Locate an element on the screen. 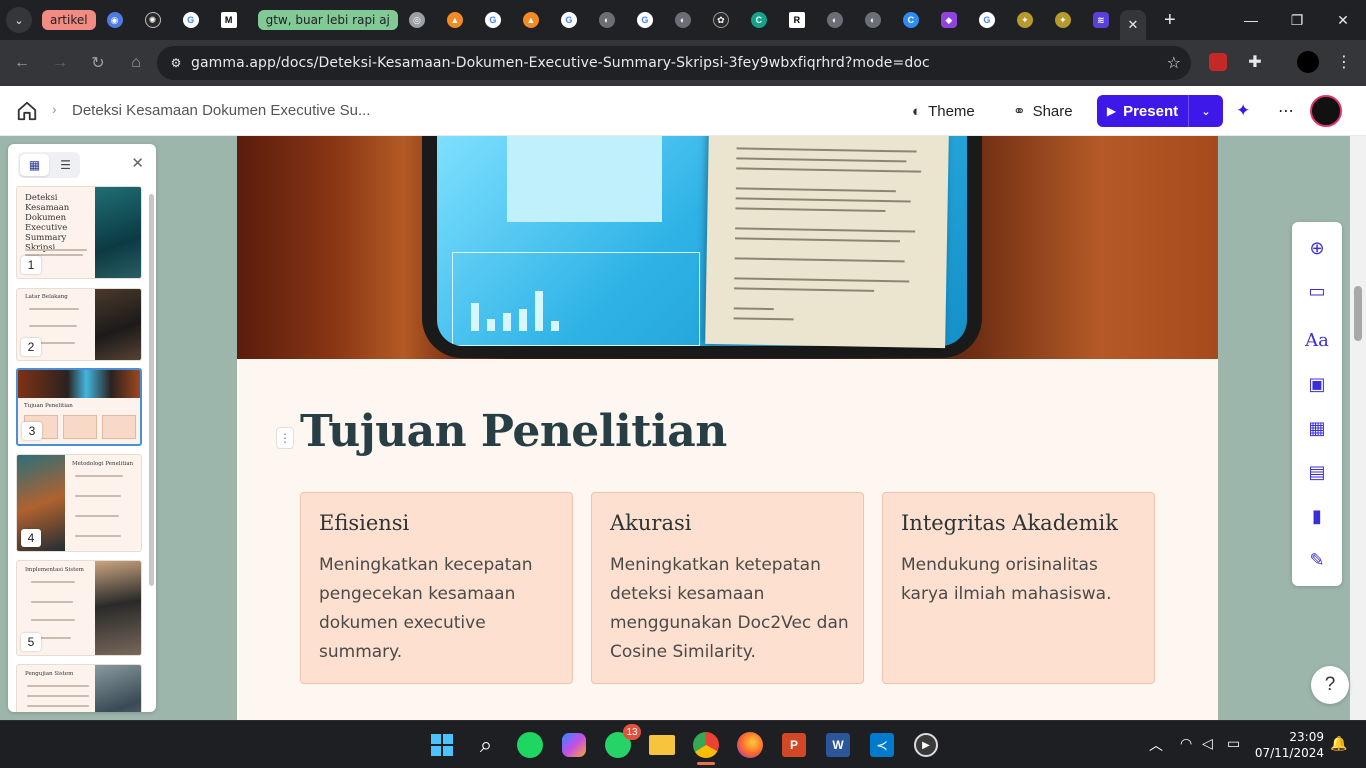  tab-favicon-google-2: G is located at coordinates (493, 20).